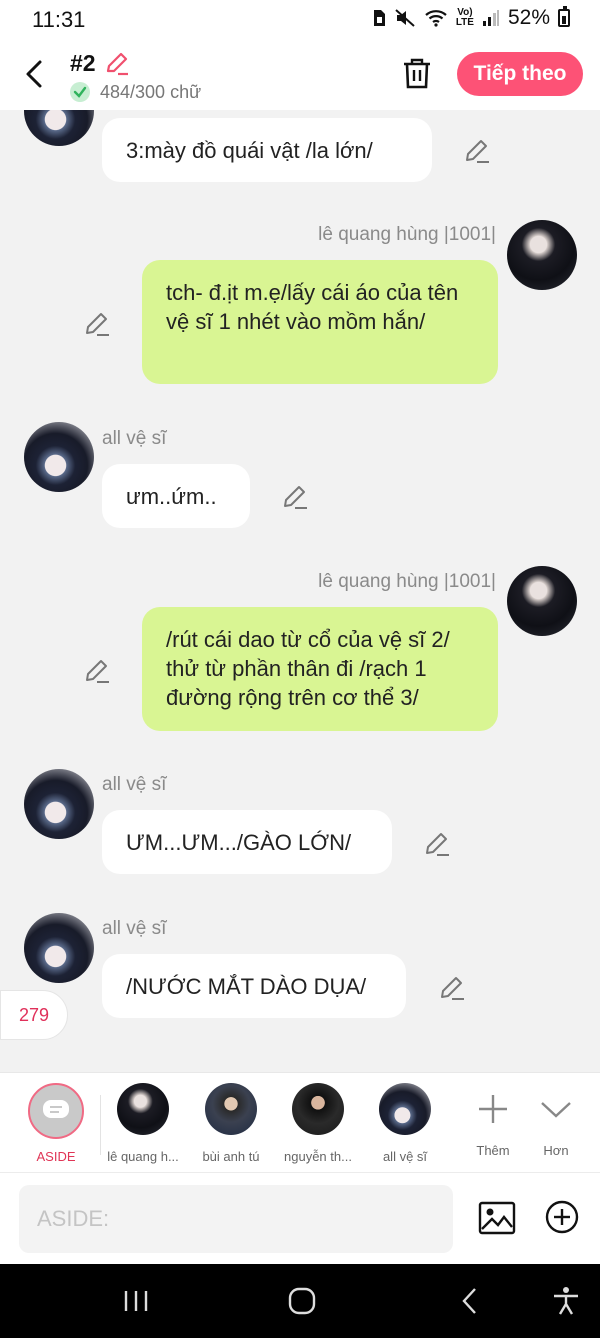  What do you see at coordinates (379, 18) in the screenshot?
I see `sim-icon` at bounding box center [379, 18].